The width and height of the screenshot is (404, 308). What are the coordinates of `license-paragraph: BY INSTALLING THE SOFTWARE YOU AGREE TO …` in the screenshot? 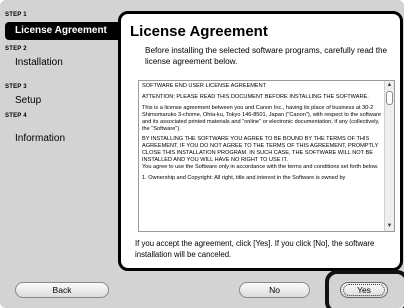 It's located at (260, 150).